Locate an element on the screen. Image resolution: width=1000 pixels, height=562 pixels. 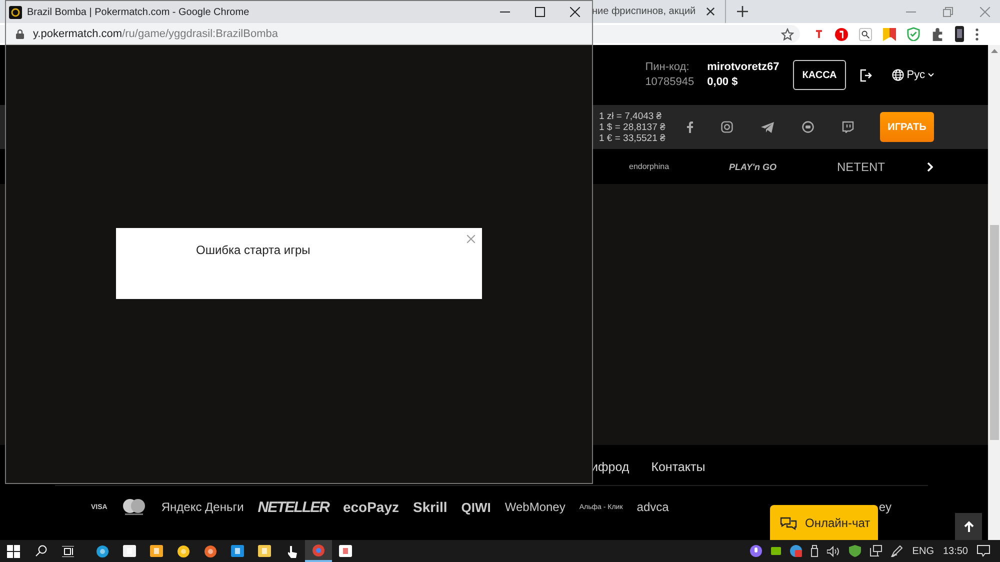
logout-icon is located at coordinates (866, 75).